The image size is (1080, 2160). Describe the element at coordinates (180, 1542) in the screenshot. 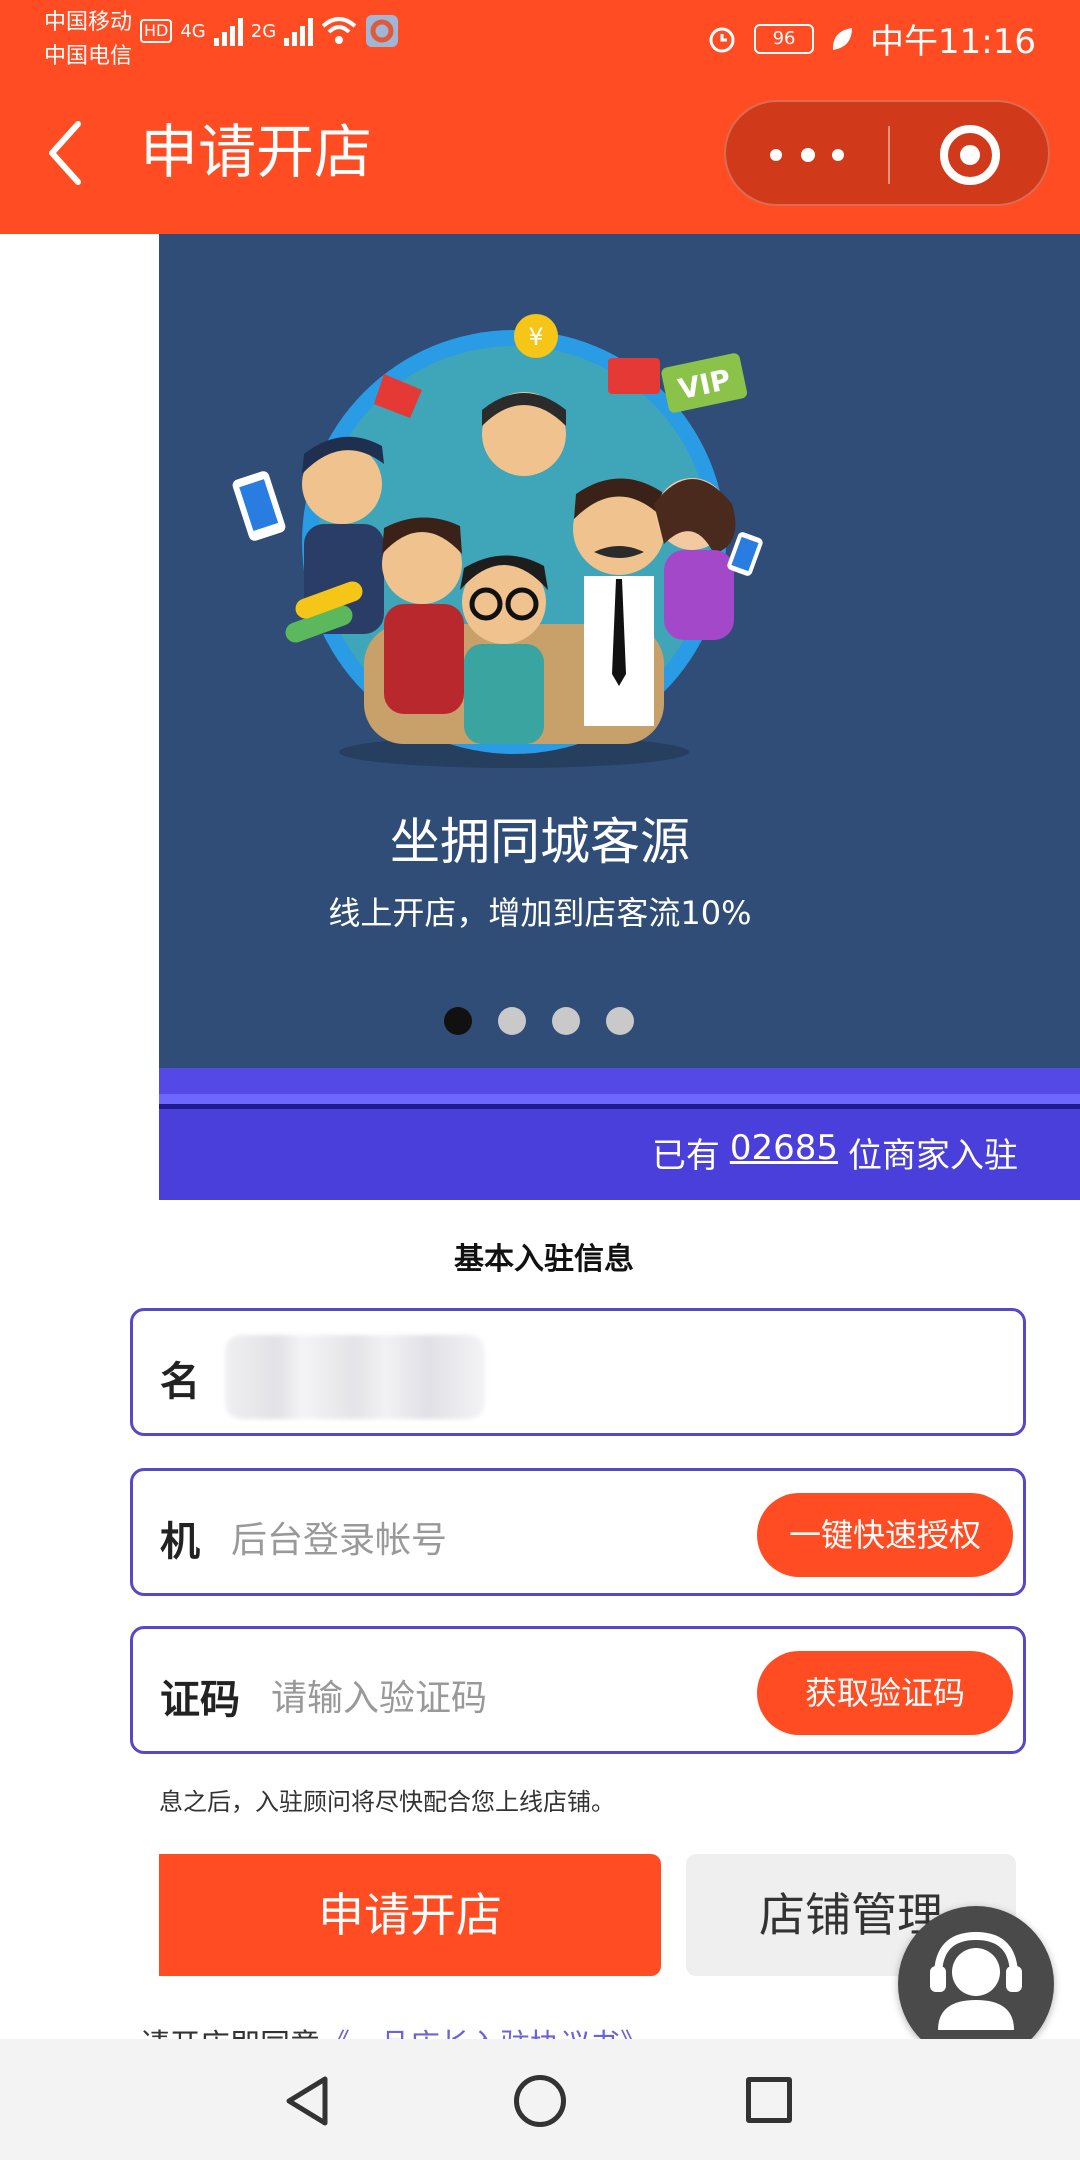

I see `phone-label: 机` at that location.